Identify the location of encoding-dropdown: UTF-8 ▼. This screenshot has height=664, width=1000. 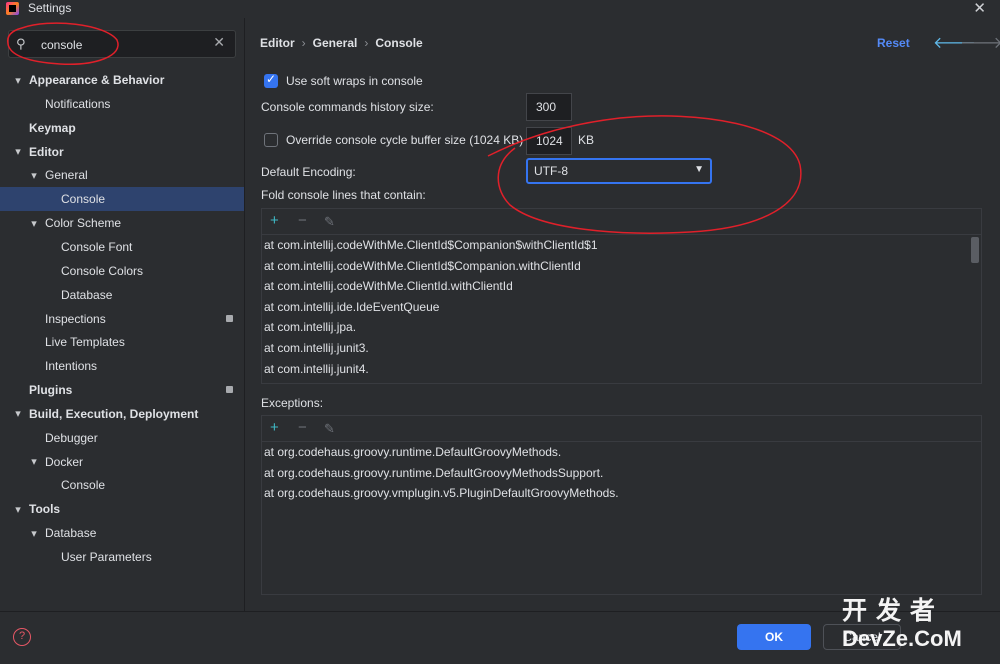
(619, 171).